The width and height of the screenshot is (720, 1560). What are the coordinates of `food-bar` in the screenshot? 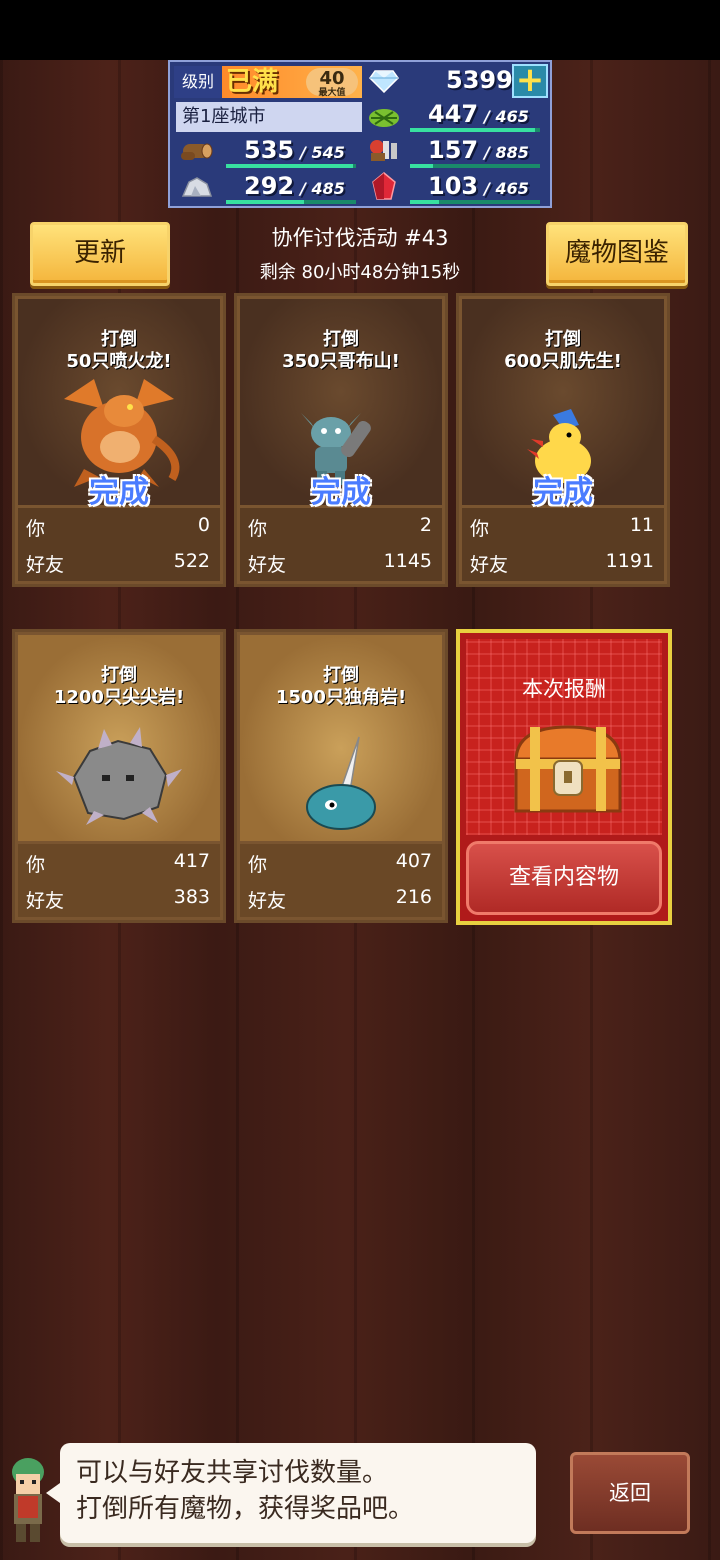 It's located at (475, 166).